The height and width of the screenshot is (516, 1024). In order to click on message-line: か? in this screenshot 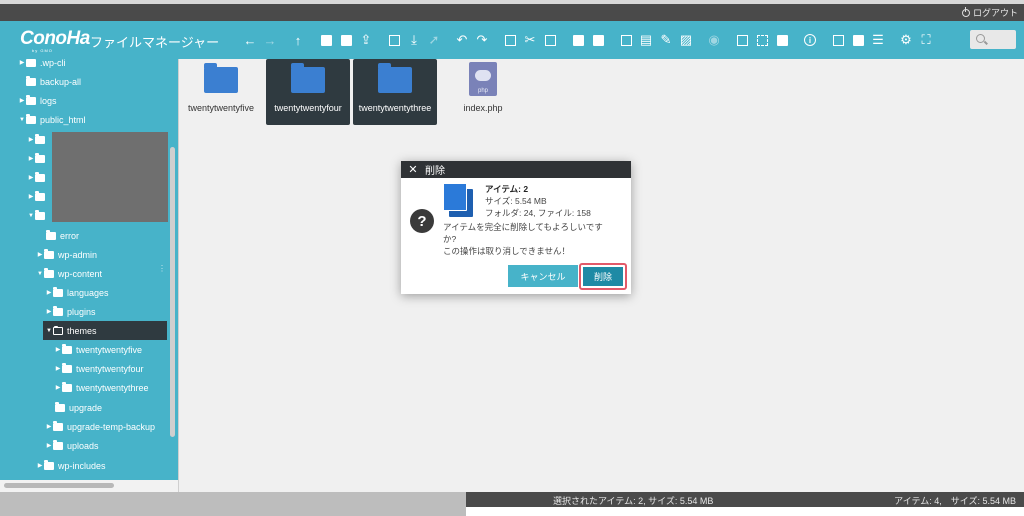, I will do `click(450, 239)`.